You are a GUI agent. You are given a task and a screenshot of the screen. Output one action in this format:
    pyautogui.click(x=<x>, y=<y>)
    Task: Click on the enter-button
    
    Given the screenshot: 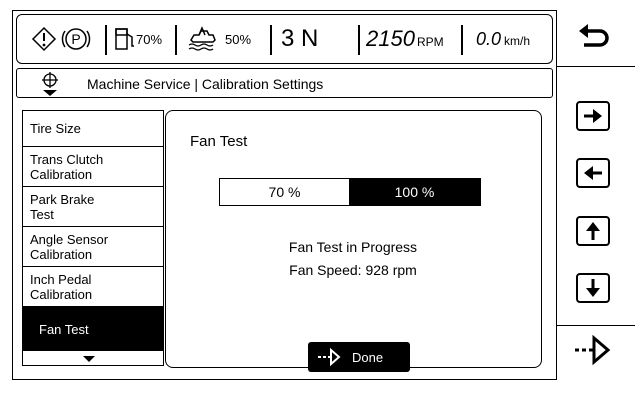 What is the action you would take?
    pyautogui.click(x=593, y=350)
    